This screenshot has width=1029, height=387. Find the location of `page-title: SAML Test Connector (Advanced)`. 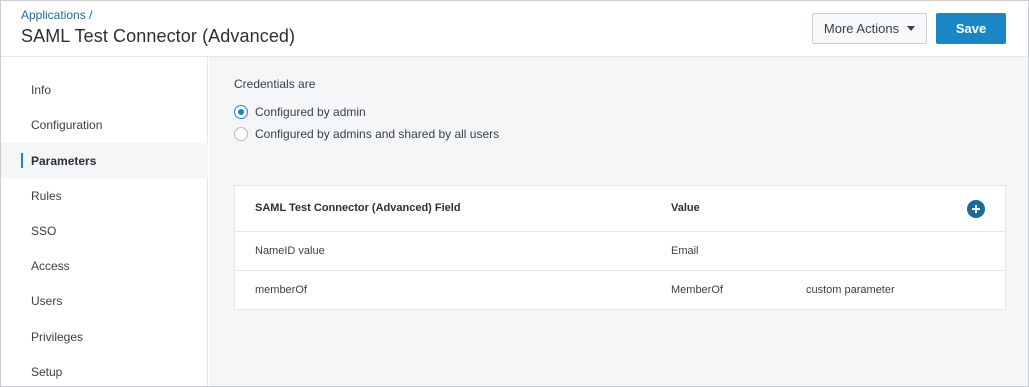

page-title: SAML Test Connector (Advanced) is located at coordinates (158, 36).